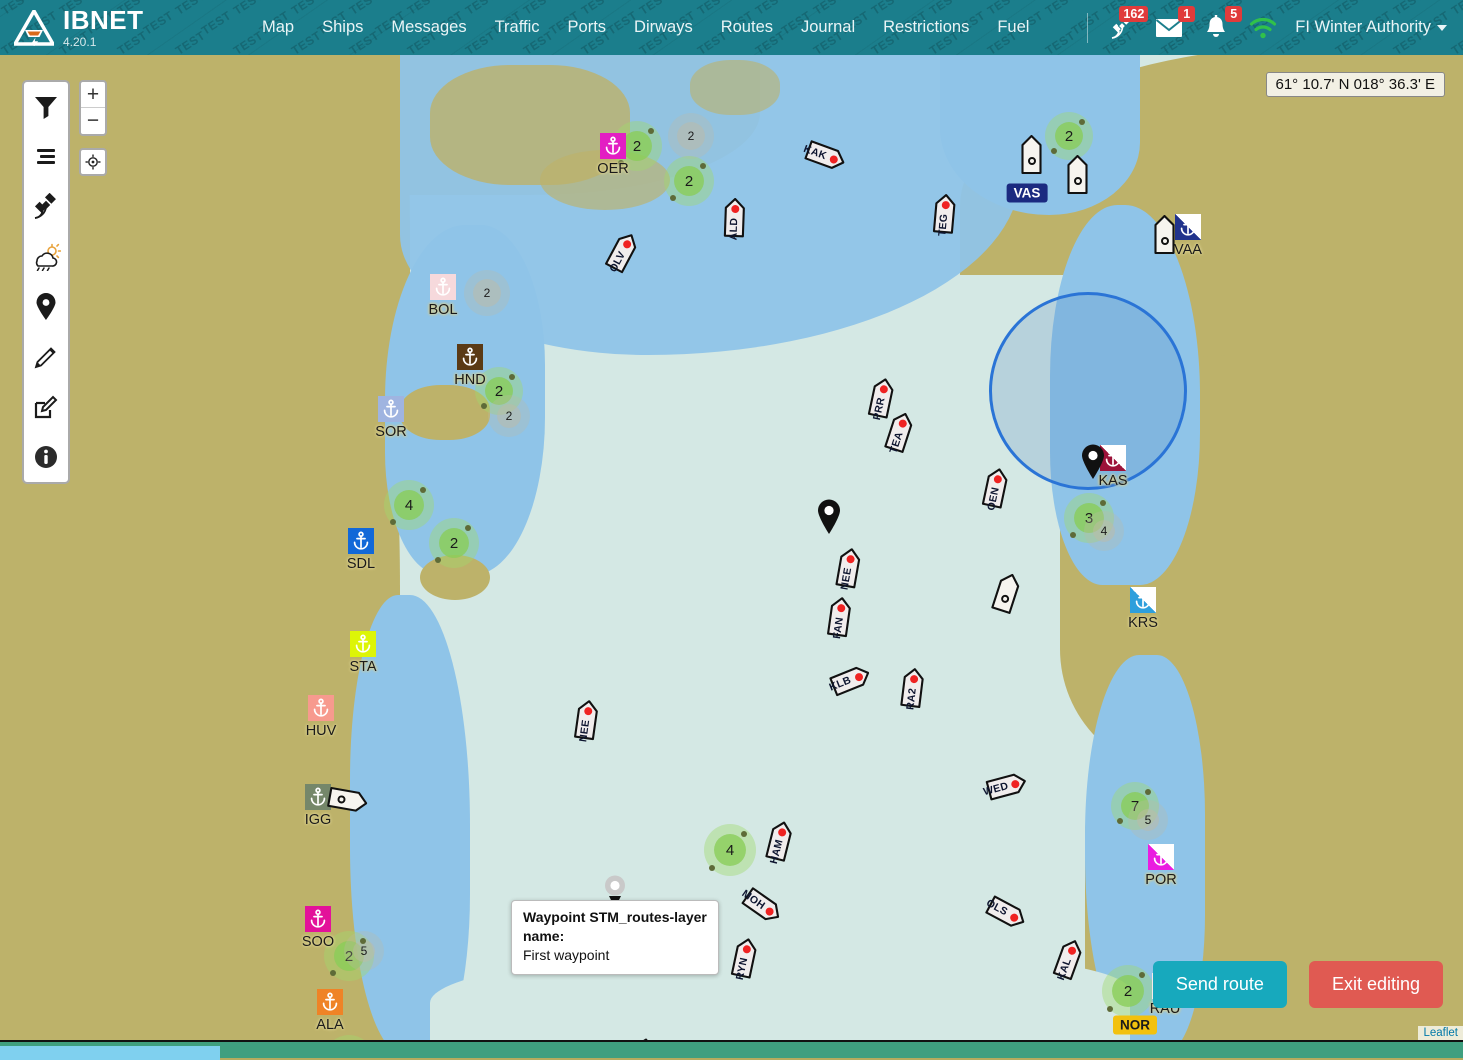 The image size is (1463, 1060). I want to click on filter-icon, so click(46, 107).